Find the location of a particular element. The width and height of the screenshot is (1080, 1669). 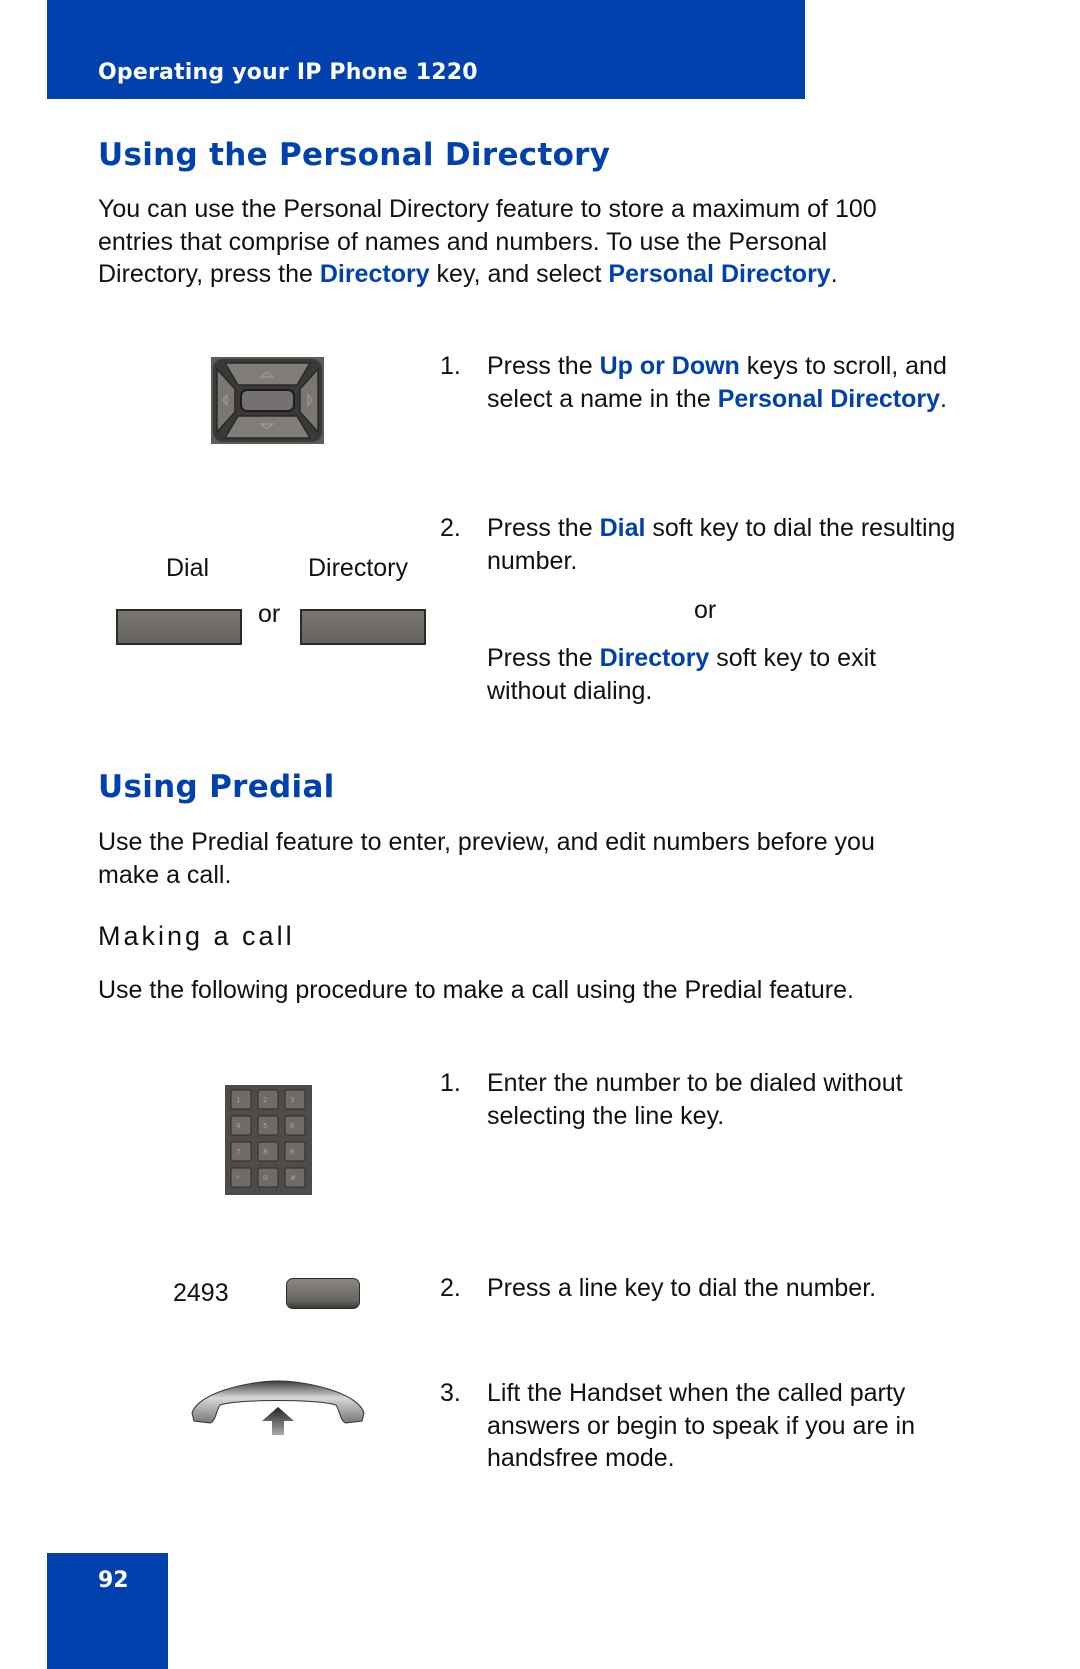

section-heading-predial: Using Predial is located at coordinates (216, 787).